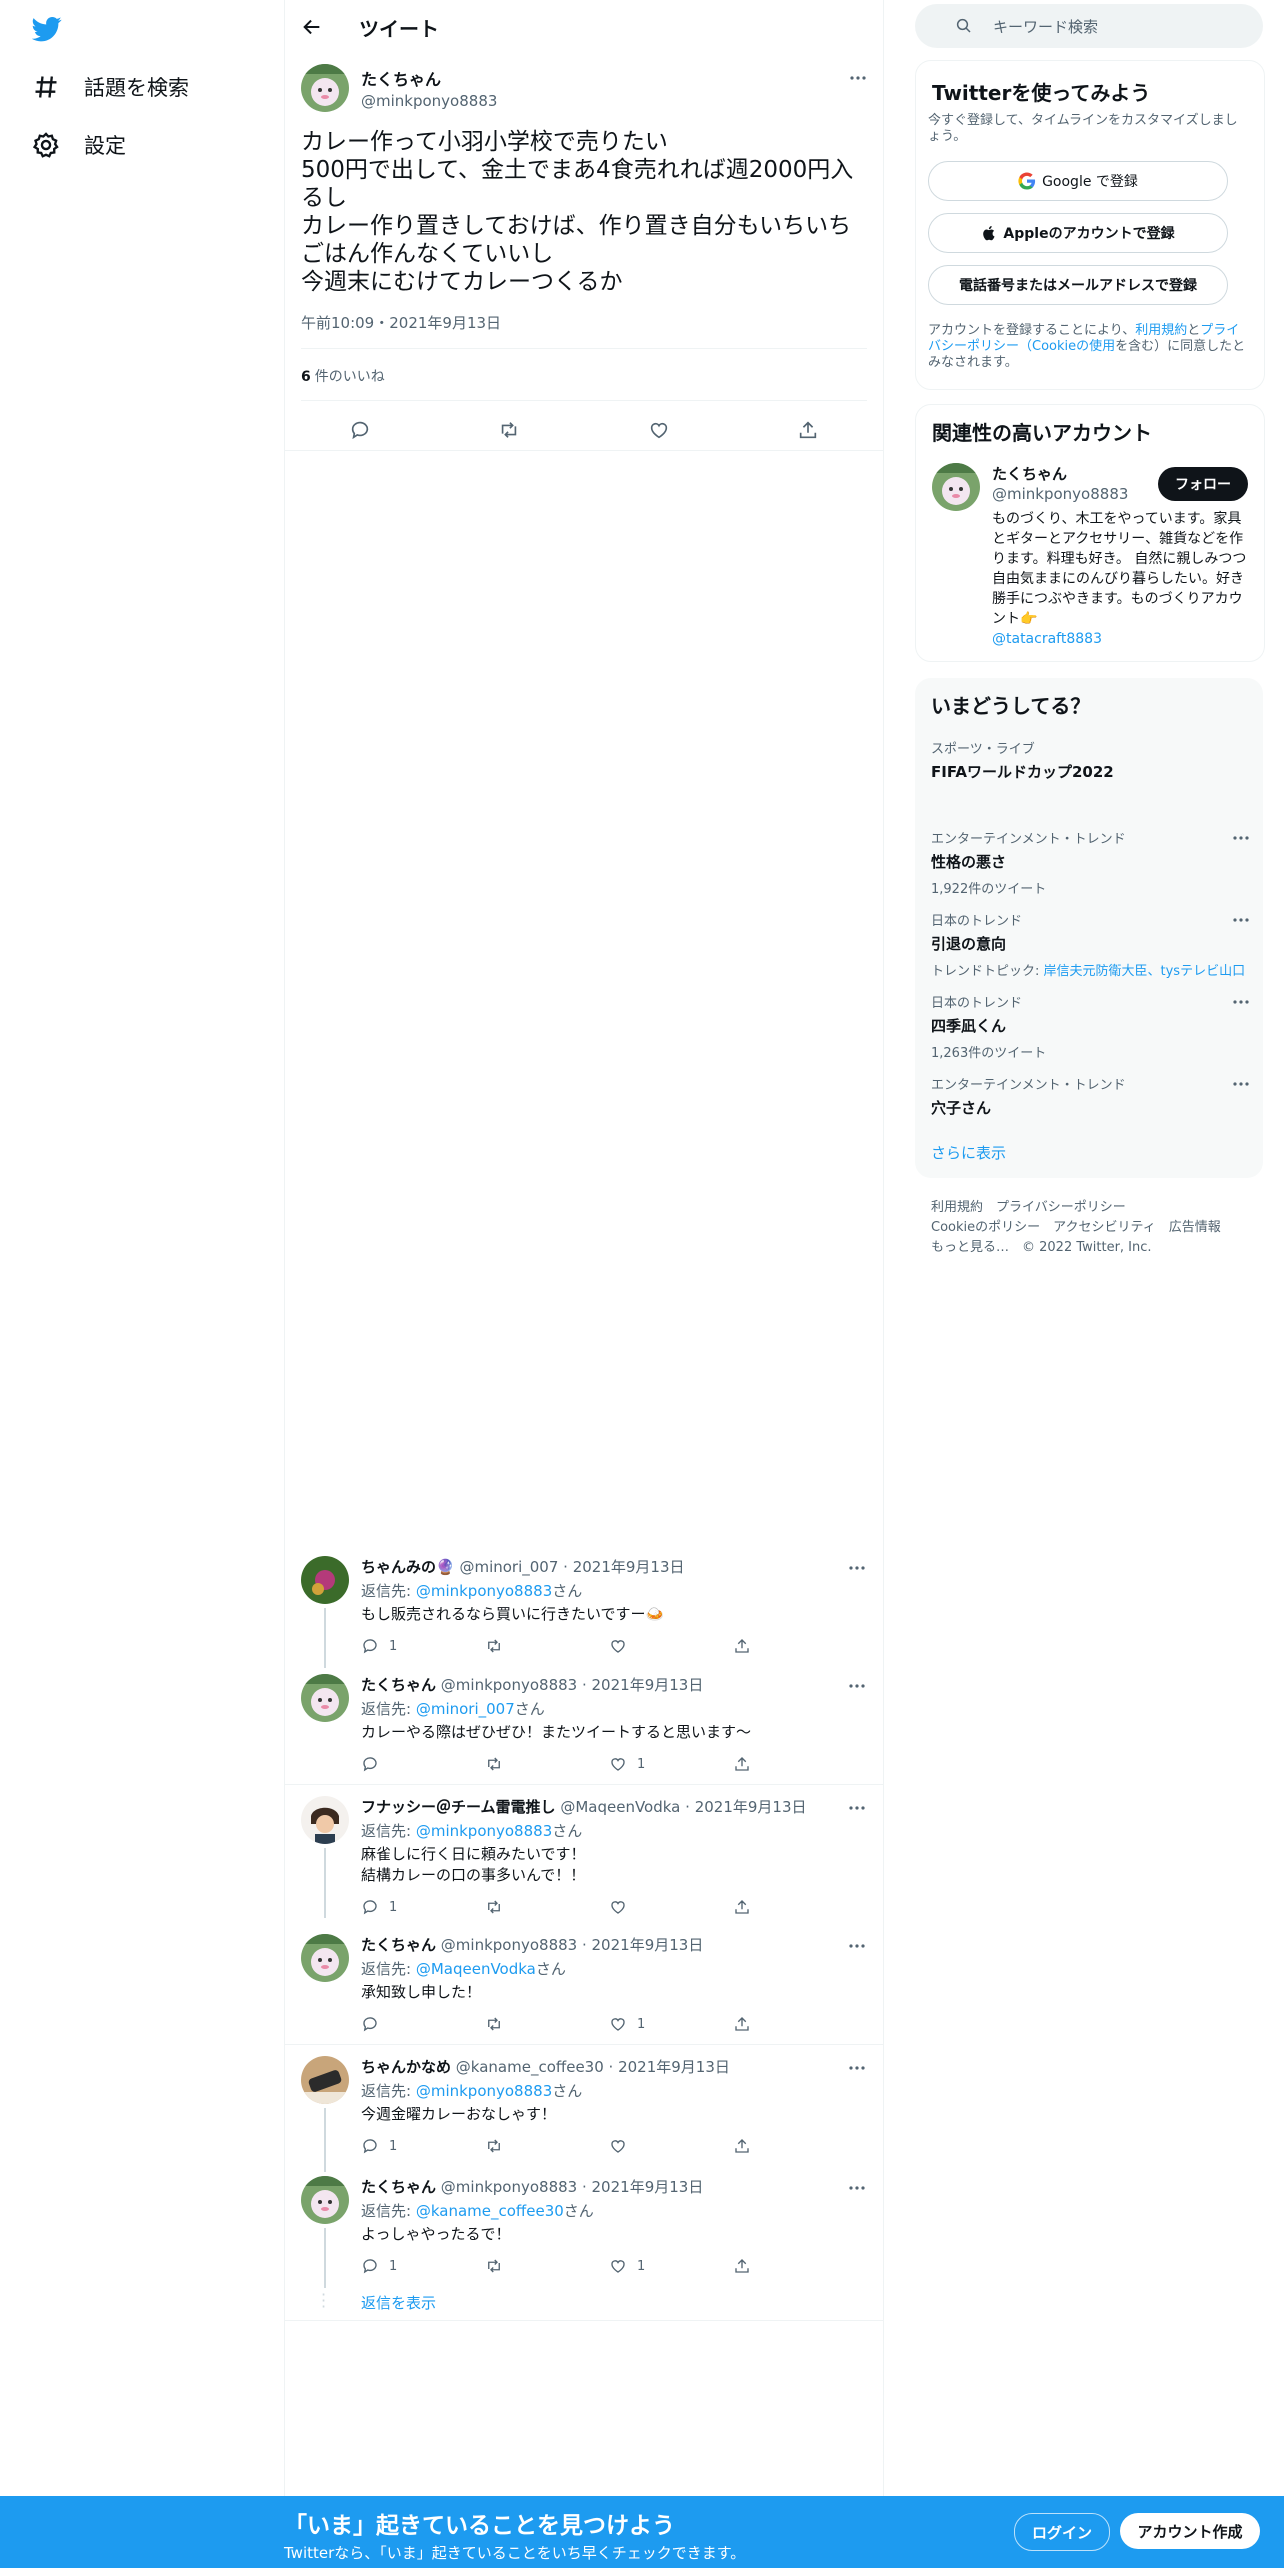 The width and height of the screenshot is (1284, 2568). What do you see at coordinates (659, 430) in the screenshot?
I see `like-icon` at bounding box center [659, 430].